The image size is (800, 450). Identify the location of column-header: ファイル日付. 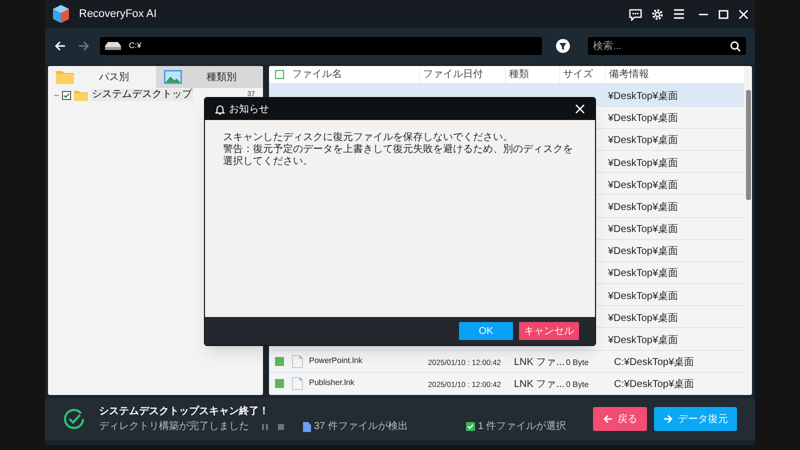
(453, 74).